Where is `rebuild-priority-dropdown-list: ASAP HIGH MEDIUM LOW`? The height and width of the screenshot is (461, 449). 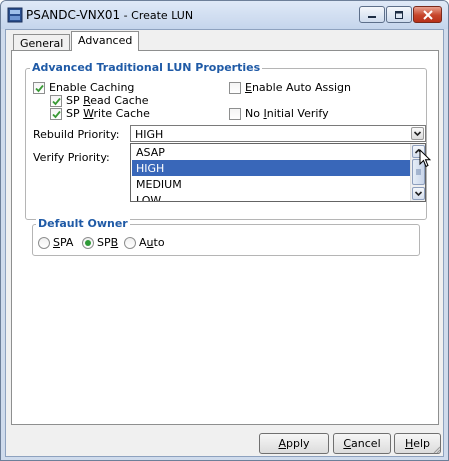 rebuild-priority-dropdown-list: ASAP HIGH MEDIUM LOW is located at coordinates (278, 172).